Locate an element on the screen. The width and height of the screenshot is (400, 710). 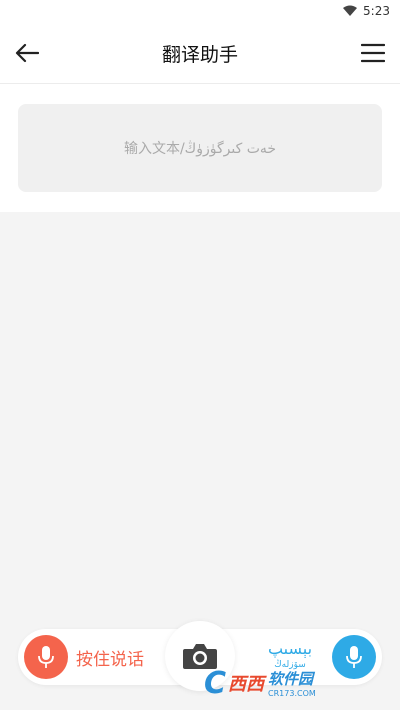
chinese-mic-button is located at coordinates (46, 657).